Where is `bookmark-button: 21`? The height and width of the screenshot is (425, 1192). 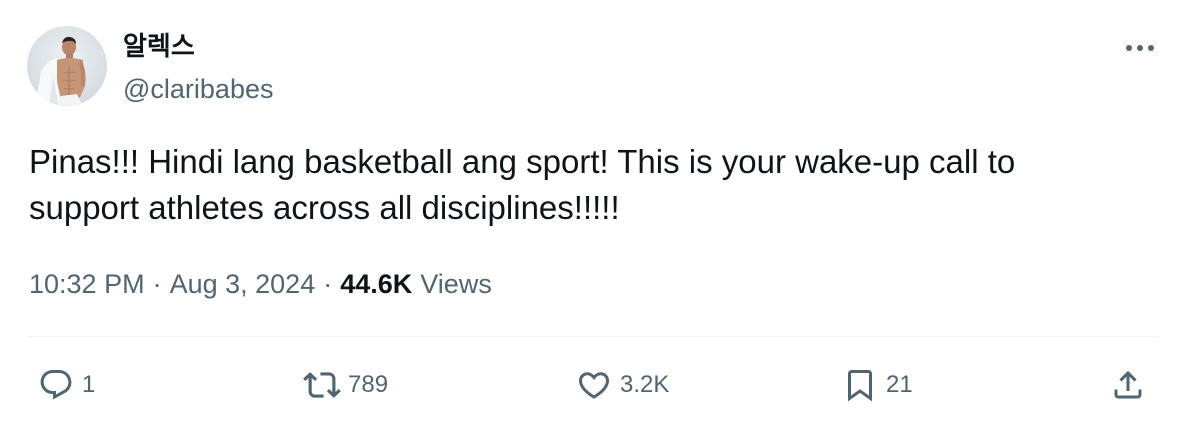
bookmark-button: 21 is located at coordinates (875, 385).